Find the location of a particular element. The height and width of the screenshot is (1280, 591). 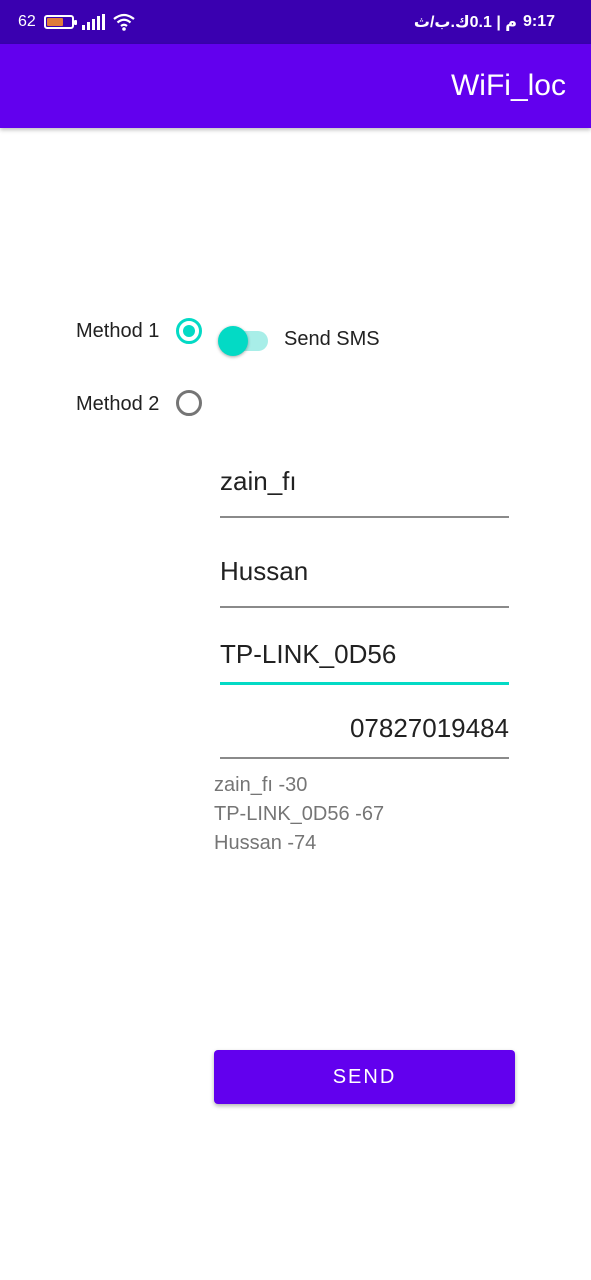

battery-icon is located at coordinates (60, 22).